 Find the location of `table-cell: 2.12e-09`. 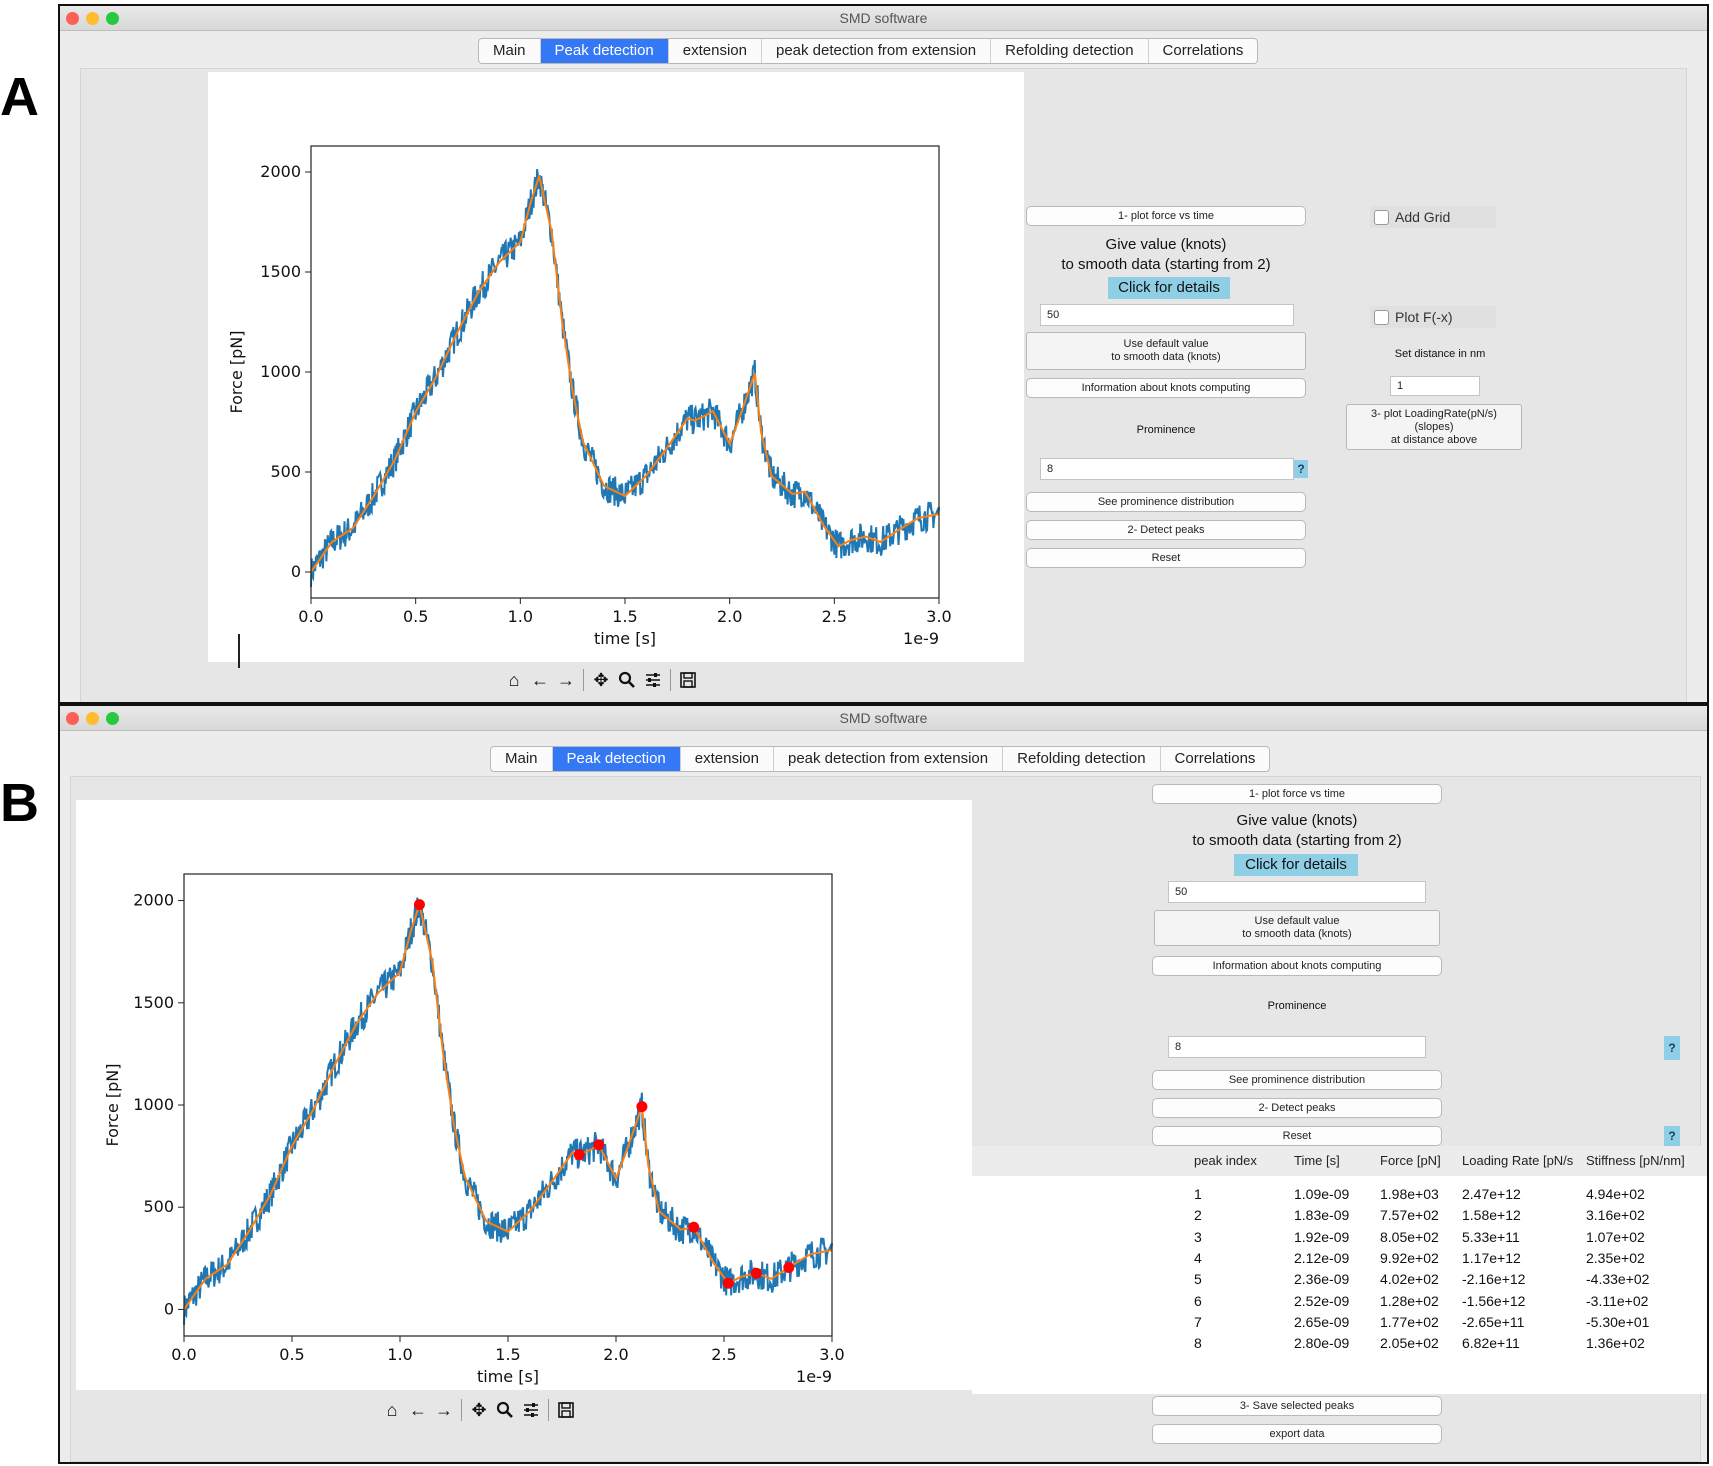

table-cell: 2.12e-09 is located at coordinates (1322, 1257).